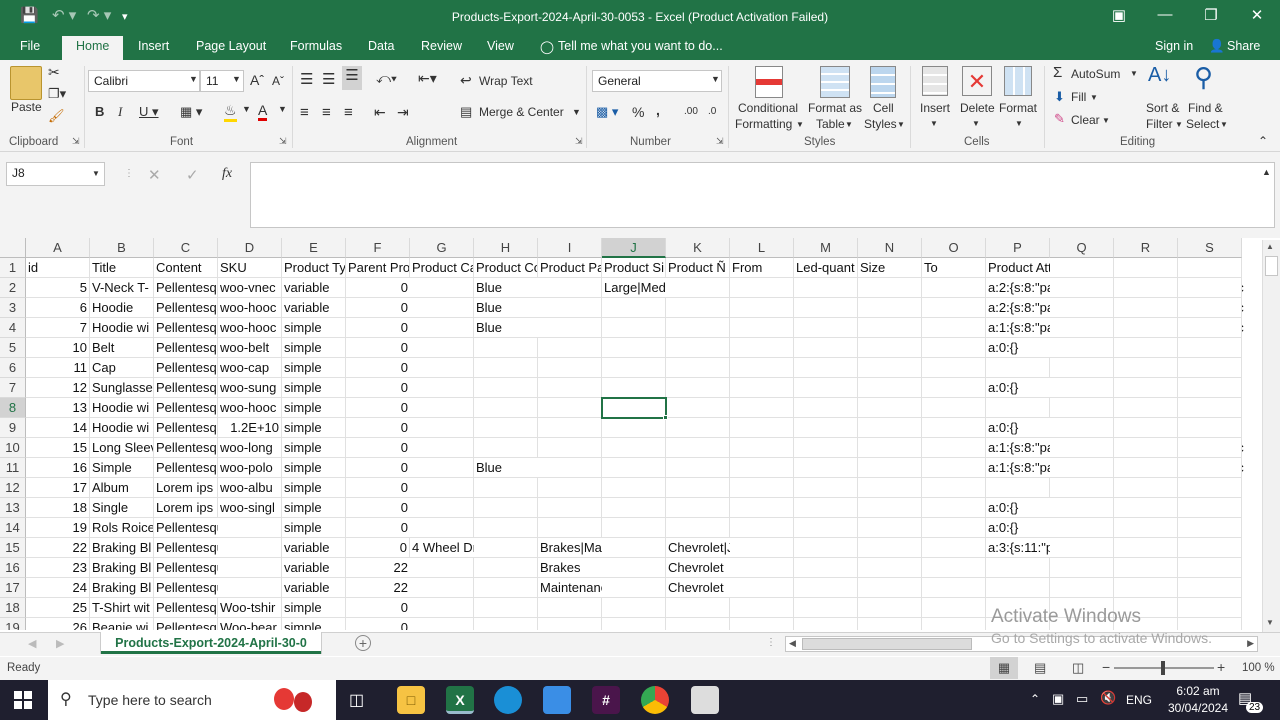  I want to click on cell-m7, so click(826, 388).